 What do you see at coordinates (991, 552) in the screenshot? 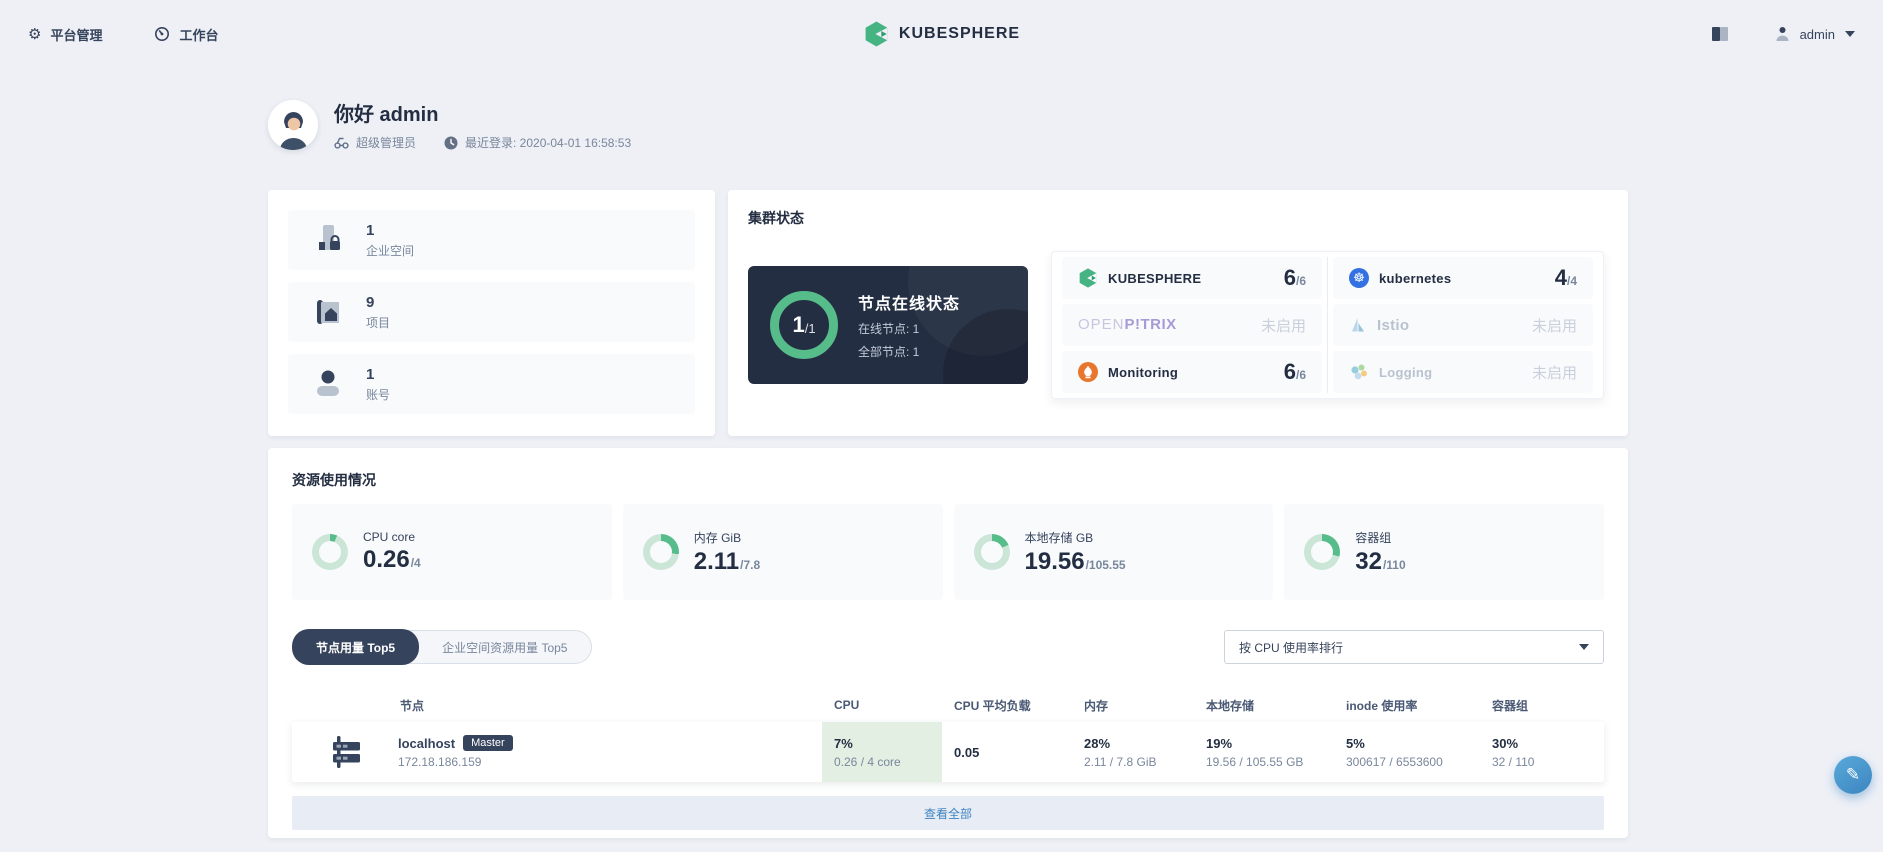
I see `storage-donut` at bounding box center [991, 552].